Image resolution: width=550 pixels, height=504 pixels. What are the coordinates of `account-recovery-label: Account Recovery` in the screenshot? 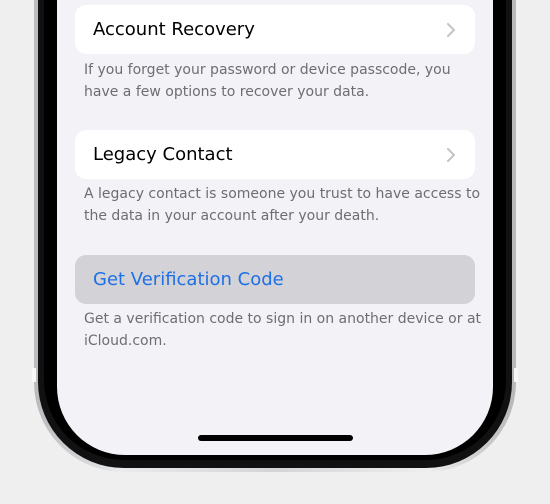 It's located at (174, 29).